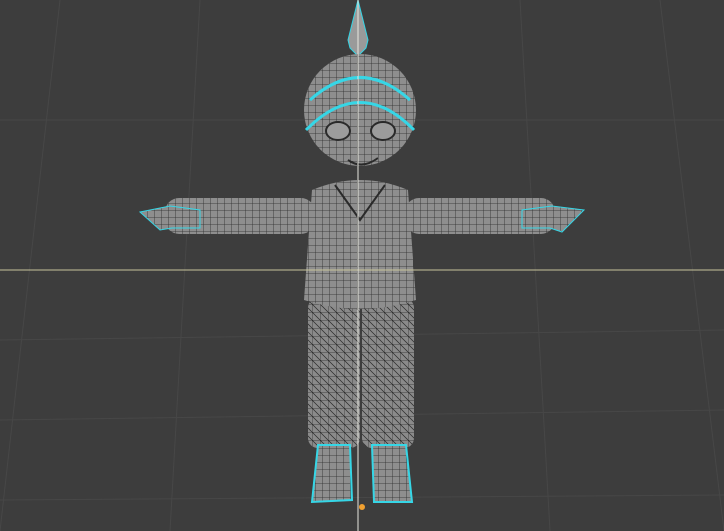 The width and height of the screenshot is (724, 531). I want to click on left-hand, so click(169, 218).